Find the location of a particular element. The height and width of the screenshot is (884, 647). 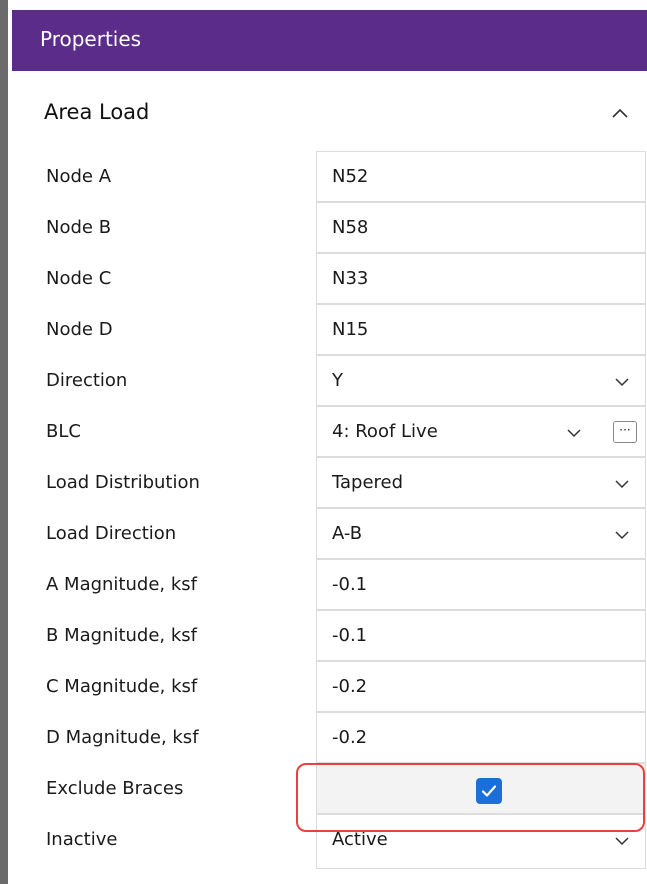

load-direction-dropdown: A-B is located at coordinates (481, 533).